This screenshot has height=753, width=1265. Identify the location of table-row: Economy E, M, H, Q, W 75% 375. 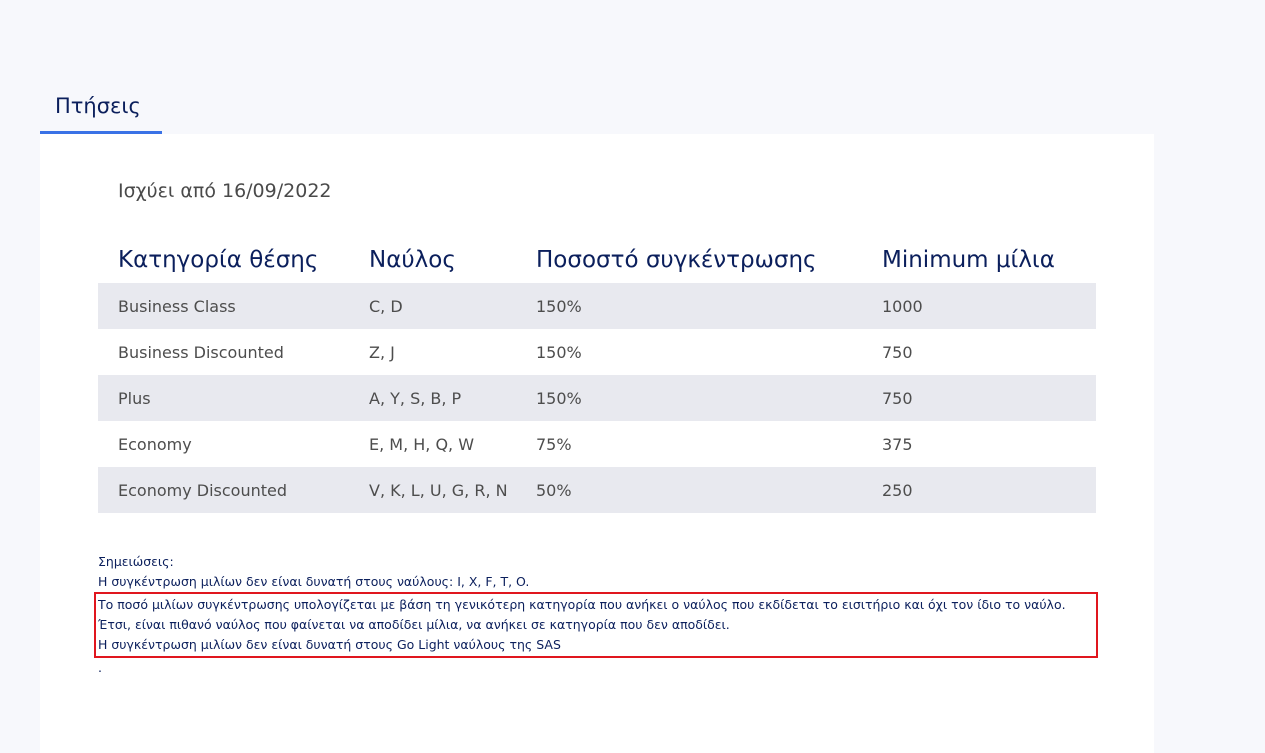
(597, 444).